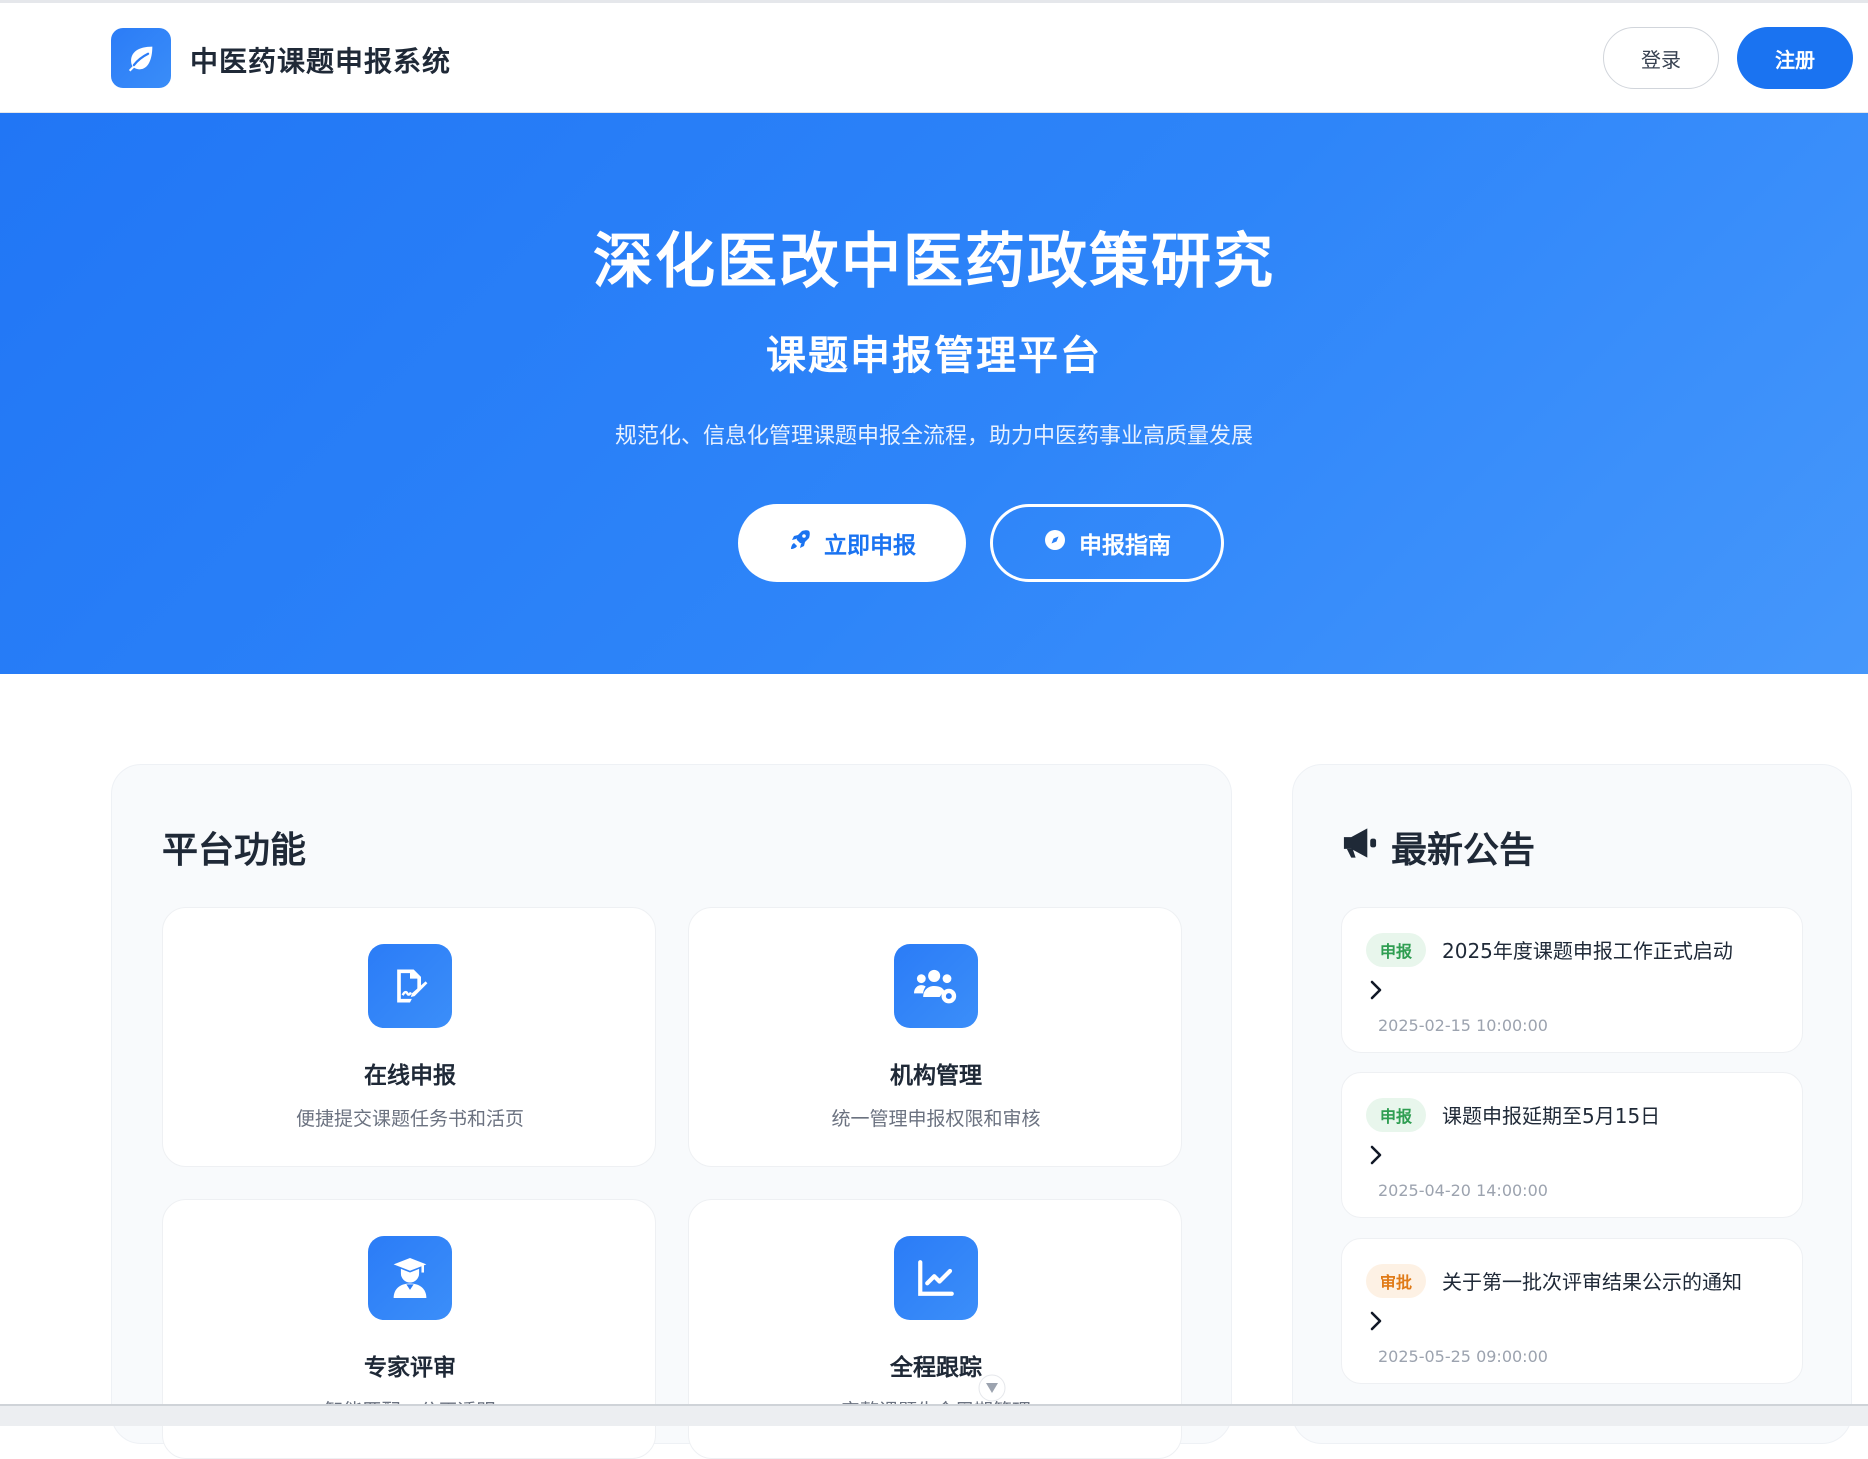 The image size is (1868, 1459). What do you see at coordinates (1360, 847) in the screenshot?
I see `megaphone-icon` at bounding box center [1360, 847].